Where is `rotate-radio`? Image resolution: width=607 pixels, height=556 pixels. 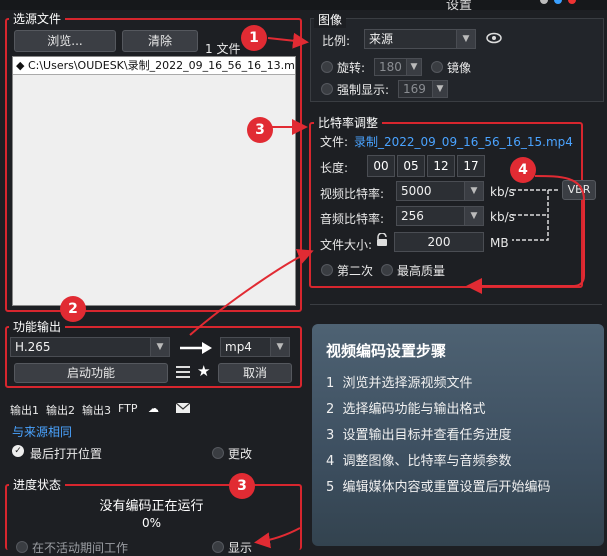 rotate-radio is located at coordinates (327, 67).